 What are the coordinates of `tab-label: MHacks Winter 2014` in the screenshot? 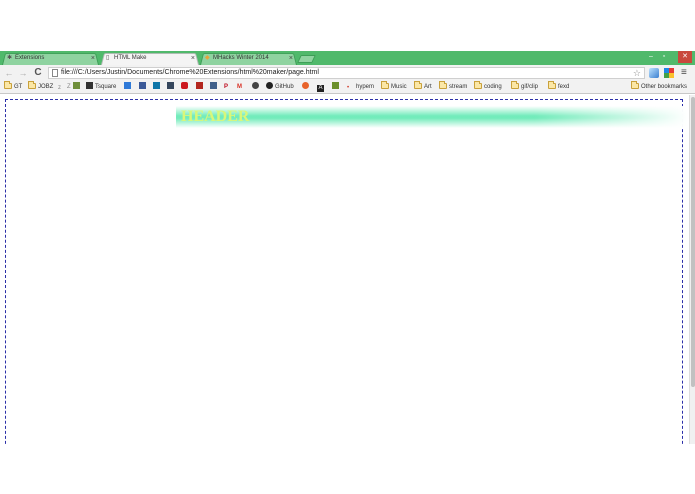 It's located at (241, 58).